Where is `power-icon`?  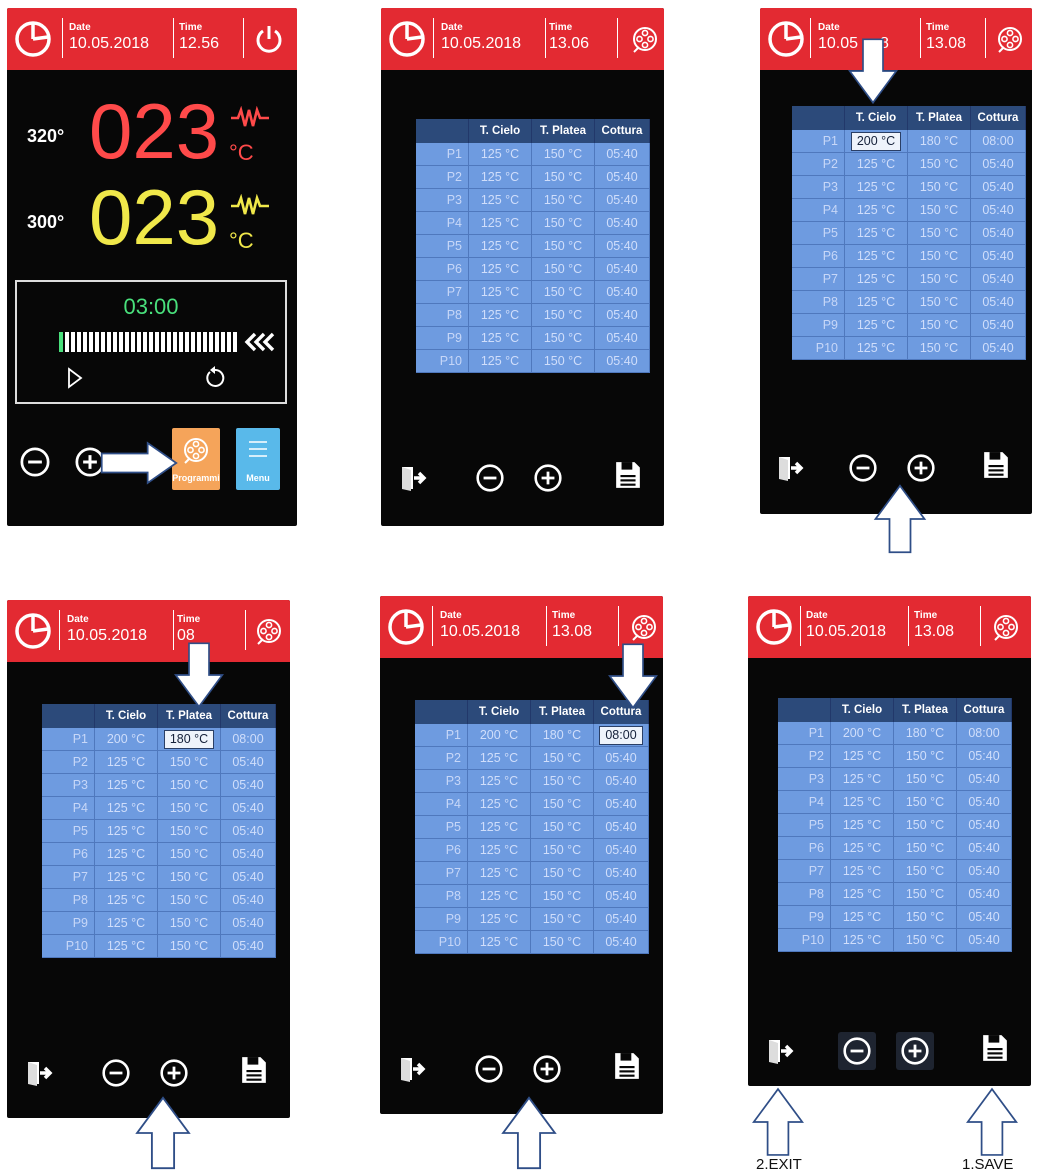 power-icon is located at coordinates (269, 39).